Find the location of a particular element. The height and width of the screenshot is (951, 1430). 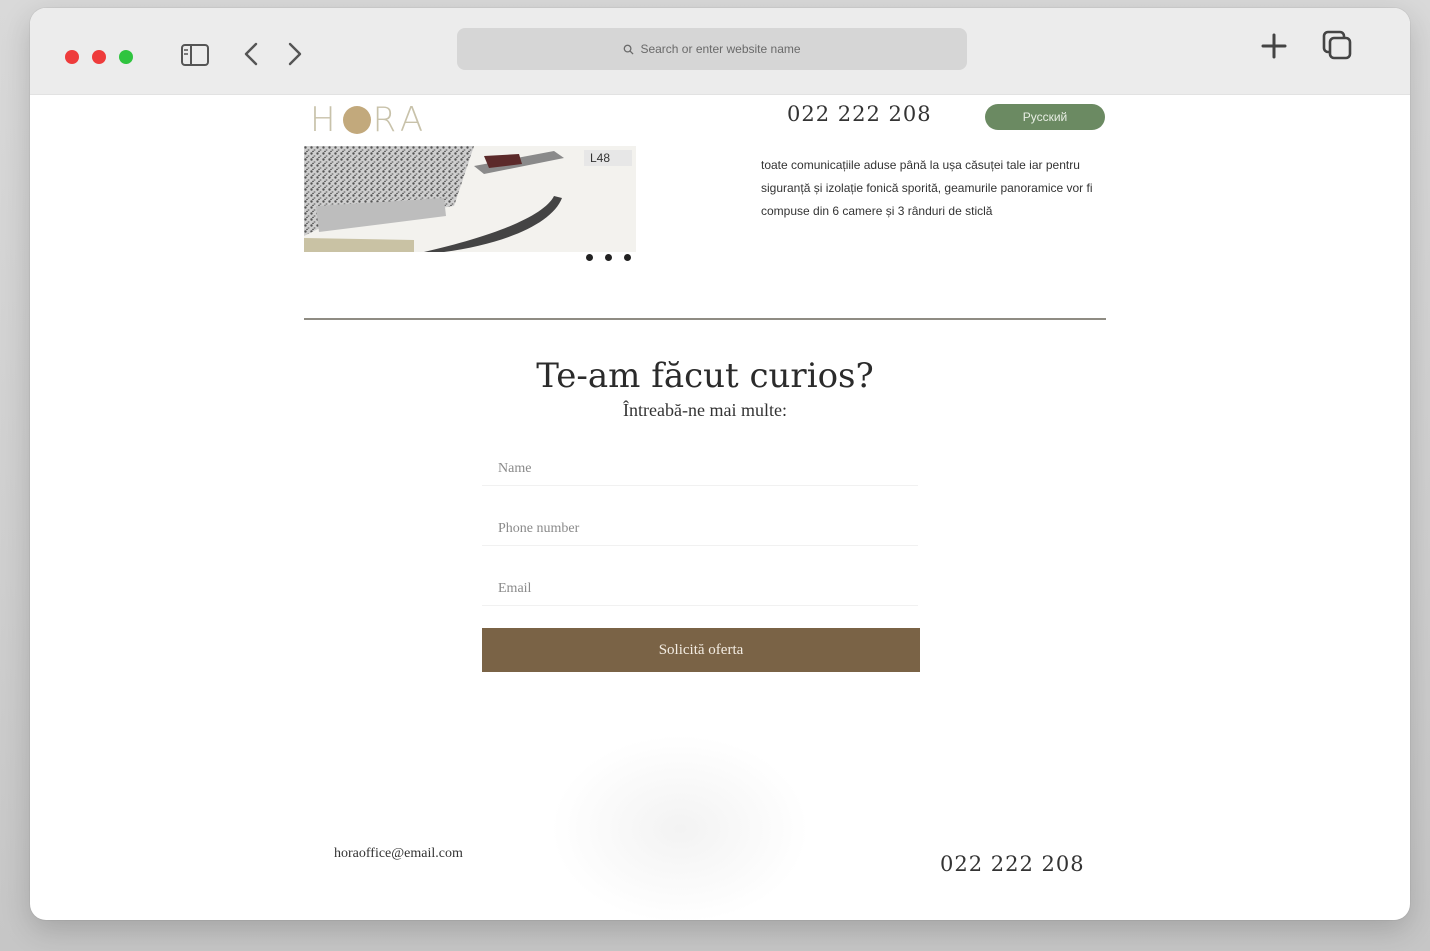

address-bar: Search or enter website name is located at coordinates (712, 49).